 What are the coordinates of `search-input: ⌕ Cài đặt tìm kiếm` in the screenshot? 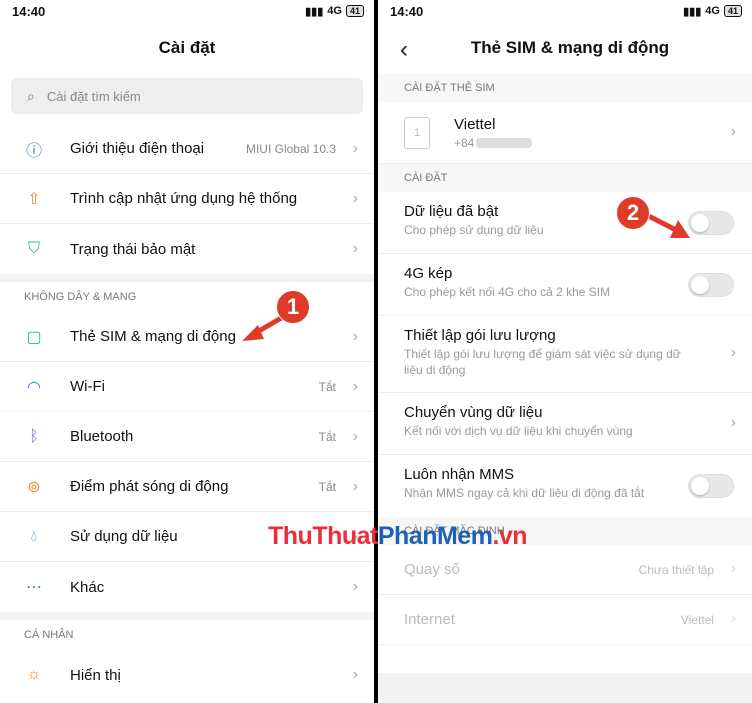 It's located at (187, 96).